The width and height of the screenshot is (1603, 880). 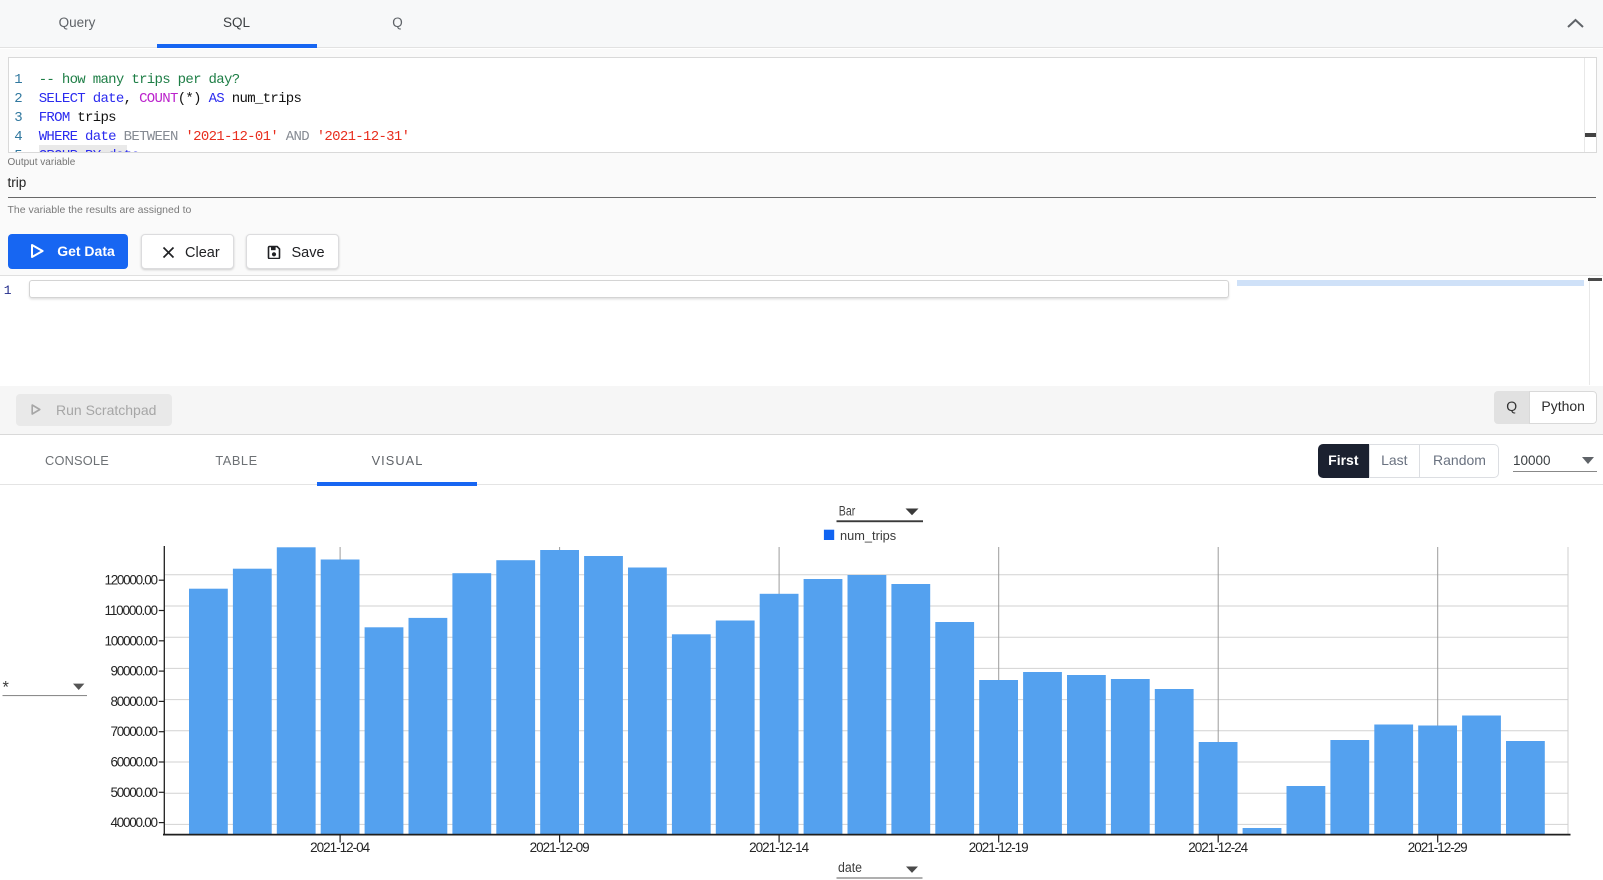 What do you see at coordinates (850, 867) in the screenshot?
I see `svg-text: date` at bounding box center [850, 867].